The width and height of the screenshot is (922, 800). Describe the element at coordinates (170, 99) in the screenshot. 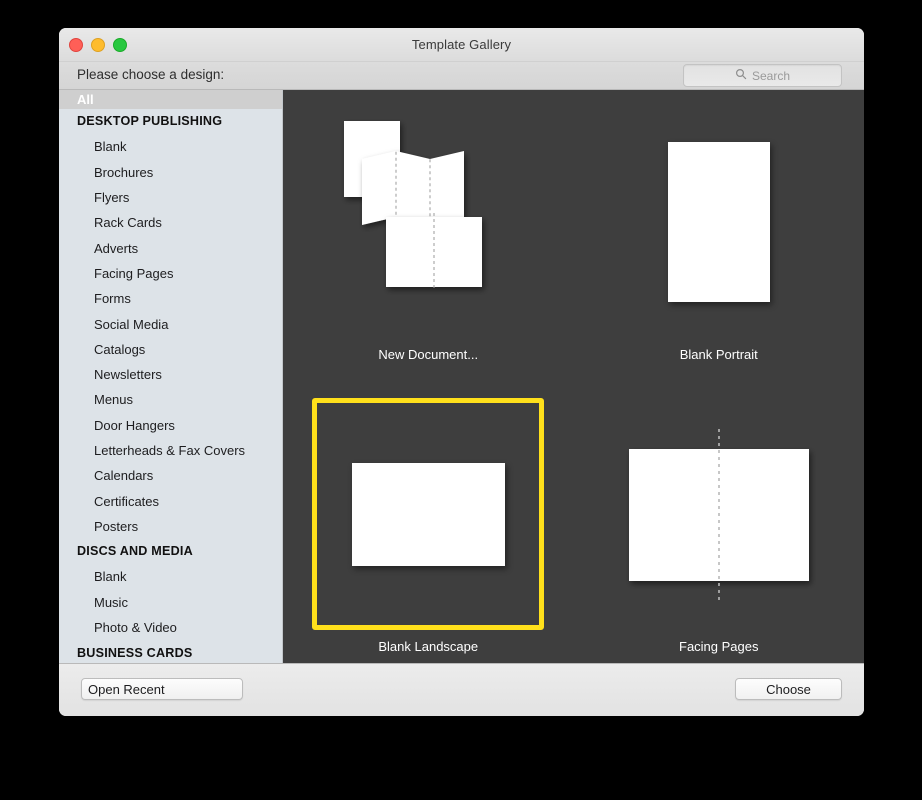

I see `sidebar-item-all: All` at that location.